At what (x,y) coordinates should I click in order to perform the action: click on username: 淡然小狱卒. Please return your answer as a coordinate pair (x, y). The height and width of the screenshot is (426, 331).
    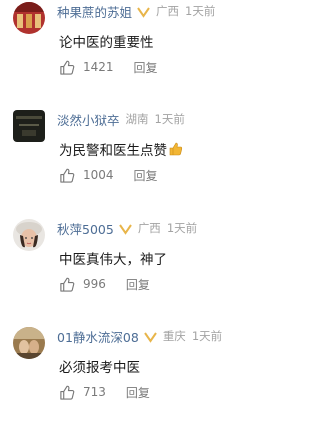
    Looking at the image, I should click on (88, 119).